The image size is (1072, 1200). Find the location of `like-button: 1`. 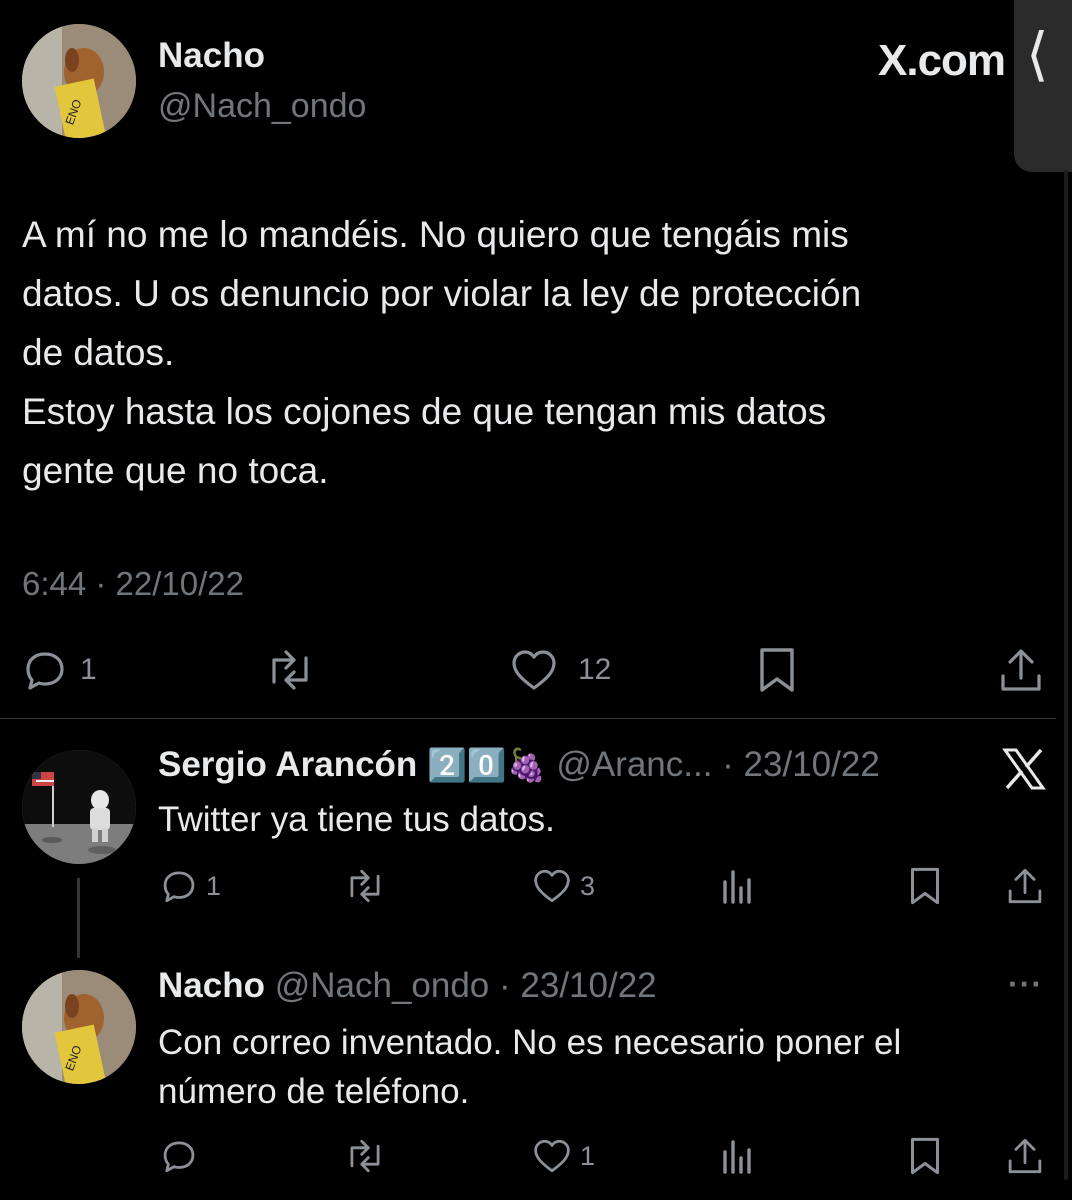

like-button: 1 is located at coordinates (563, 1156).